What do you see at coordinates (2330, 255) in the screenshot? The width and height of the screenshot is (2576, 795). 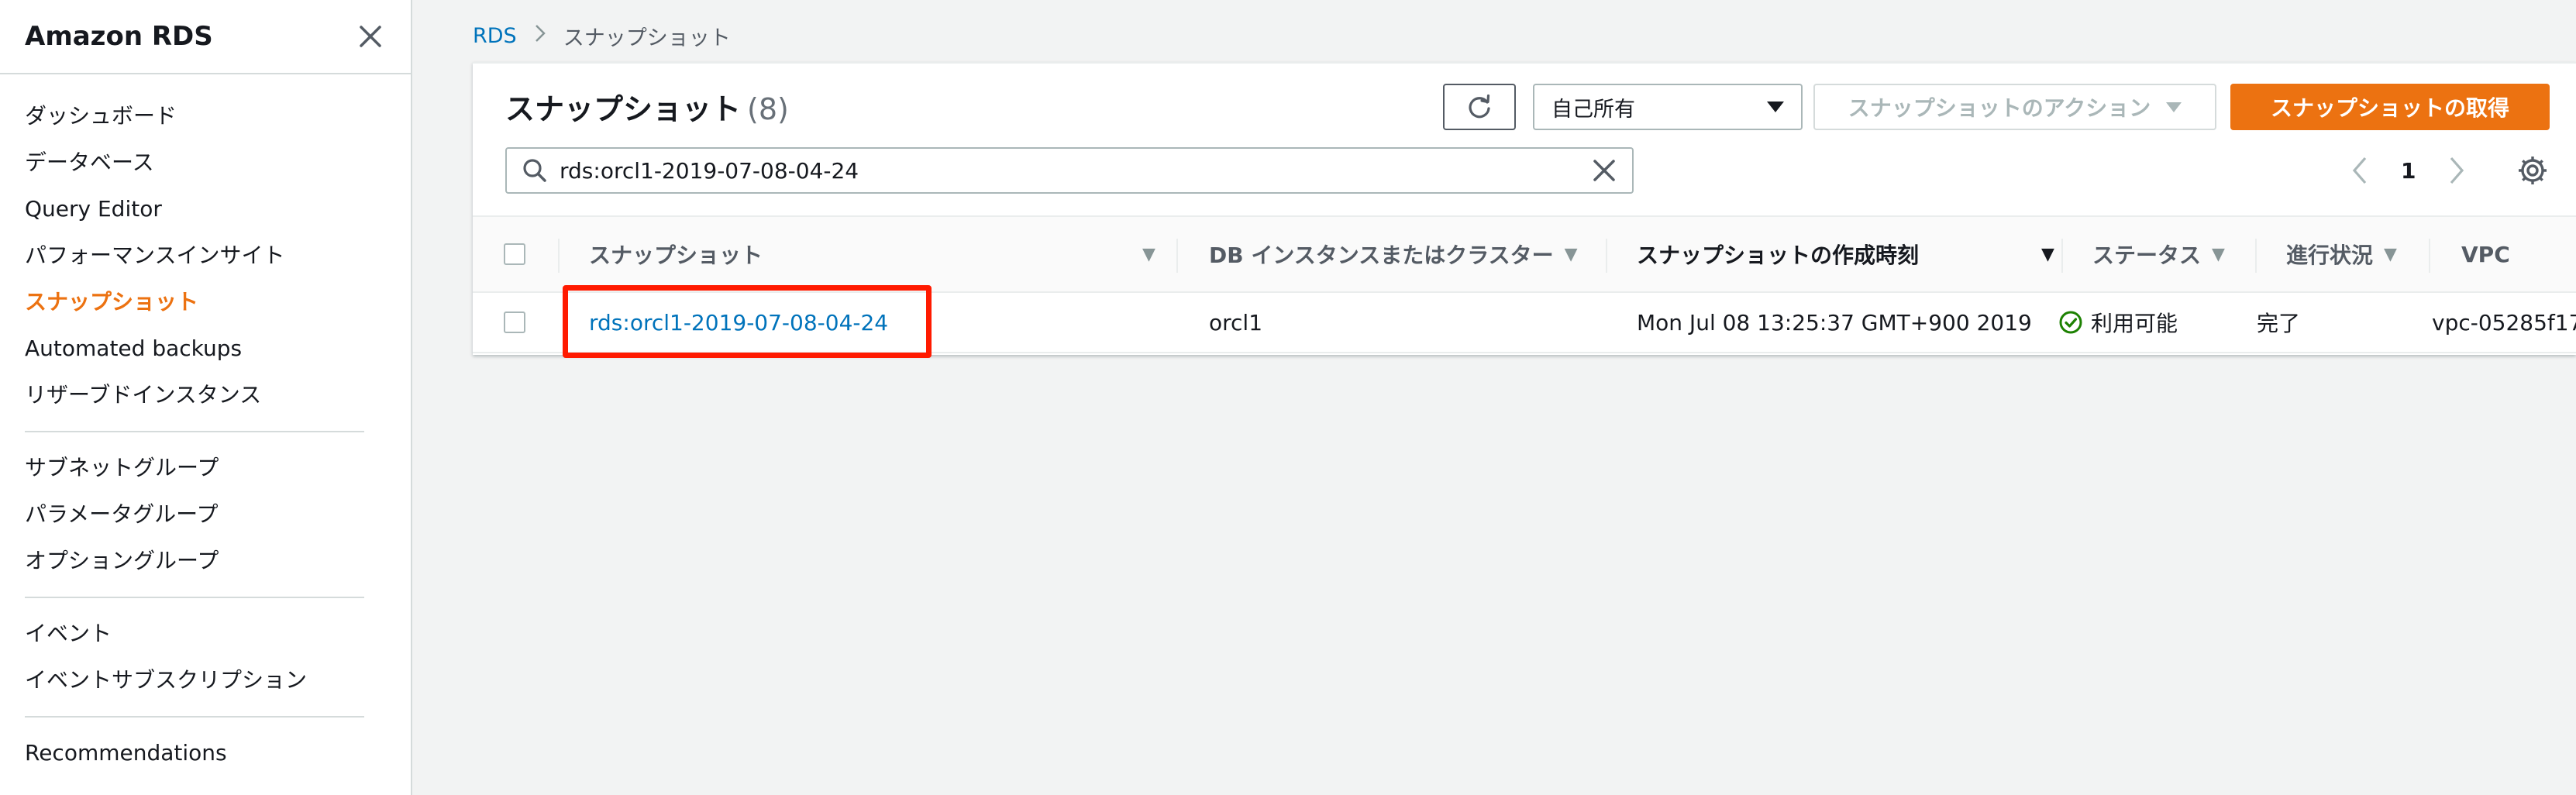 I see `column-header-progress-label: 進行状況` at bounding box center [2330, 255].